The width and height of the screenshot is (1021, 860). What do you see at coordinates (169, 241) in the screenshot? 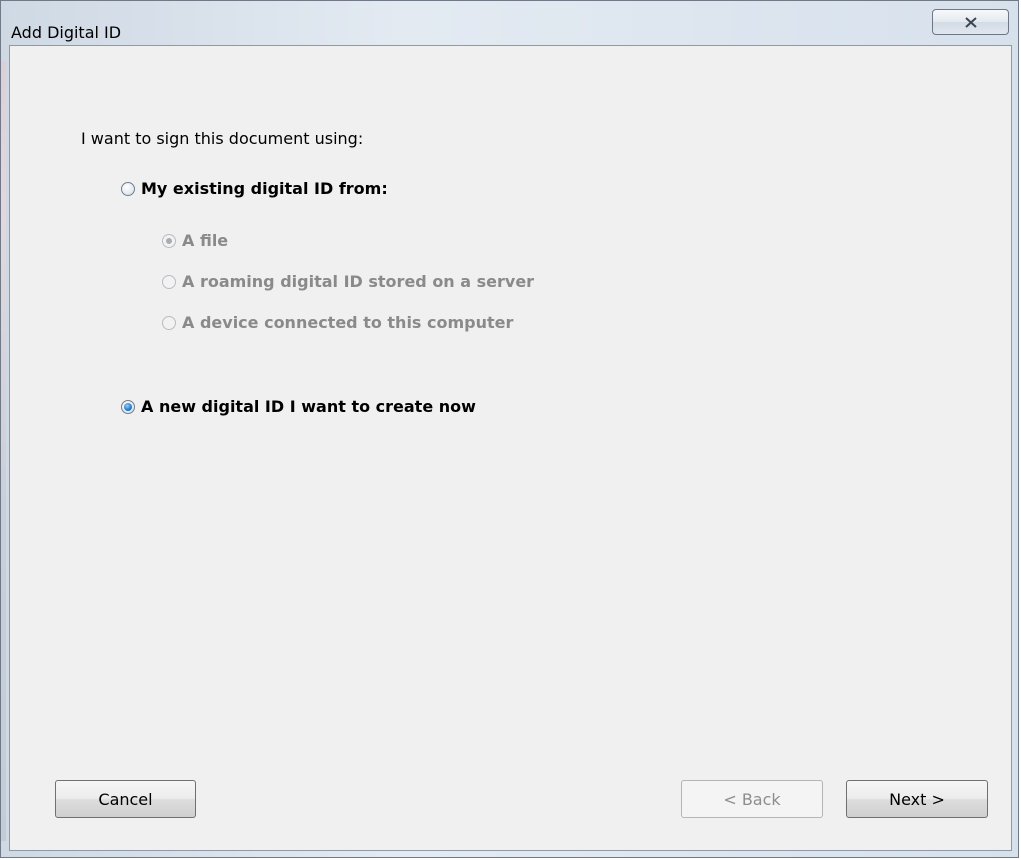
I see `radio-a-file` at bounding box center [169, 241].